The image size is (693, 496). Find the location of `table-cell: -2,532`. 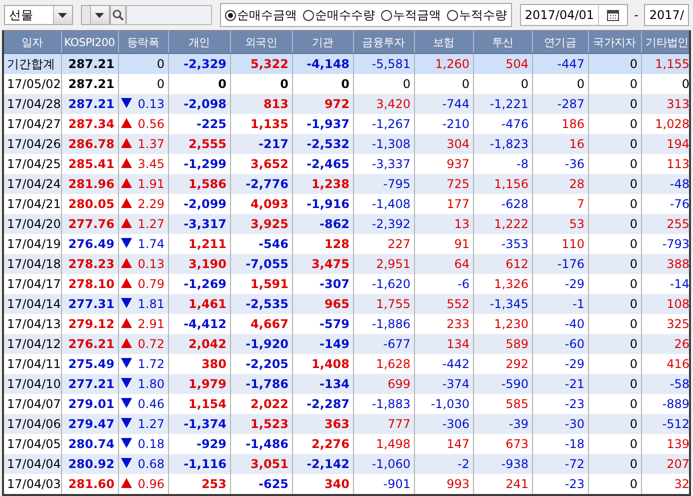

table-cell: -2,532 is located at coordinates (323, 144).